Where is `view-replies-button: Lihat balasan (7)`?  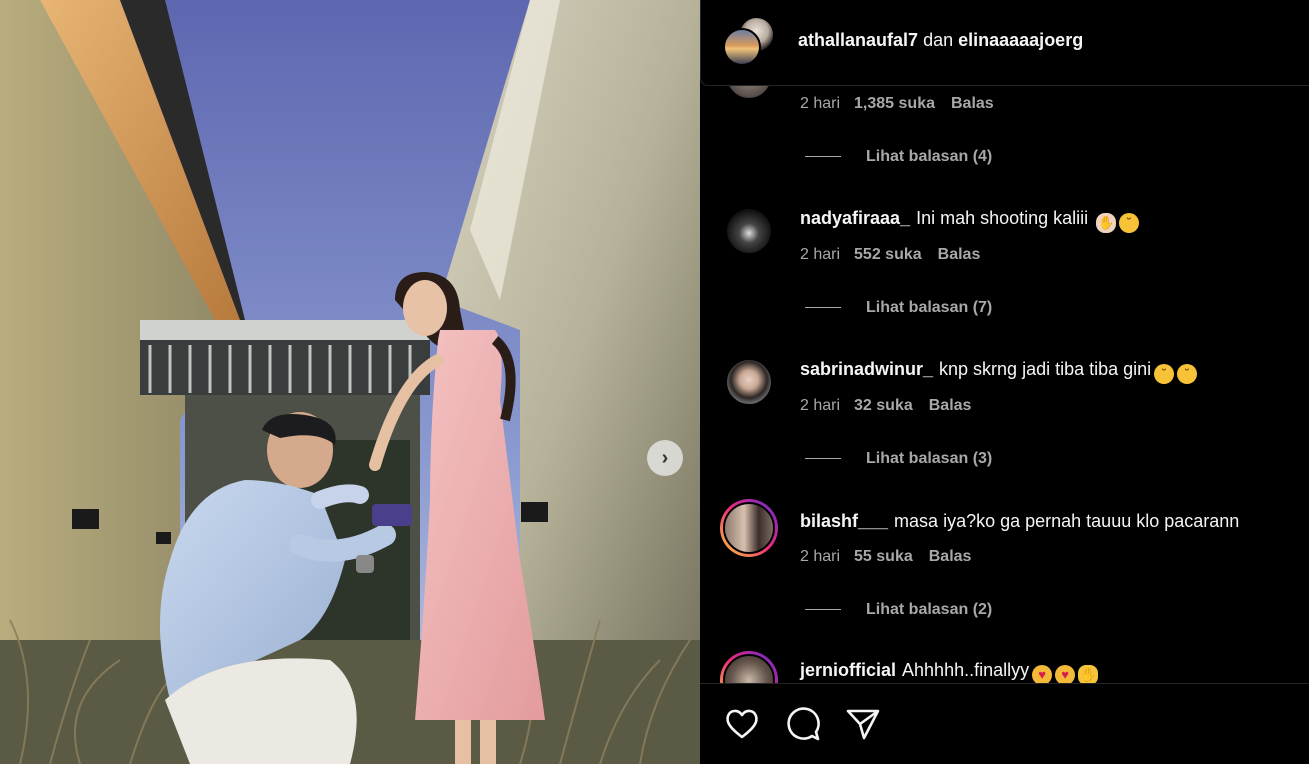 view-replies-button: Lihat balasan (7) is located at coordinates (898, 308).